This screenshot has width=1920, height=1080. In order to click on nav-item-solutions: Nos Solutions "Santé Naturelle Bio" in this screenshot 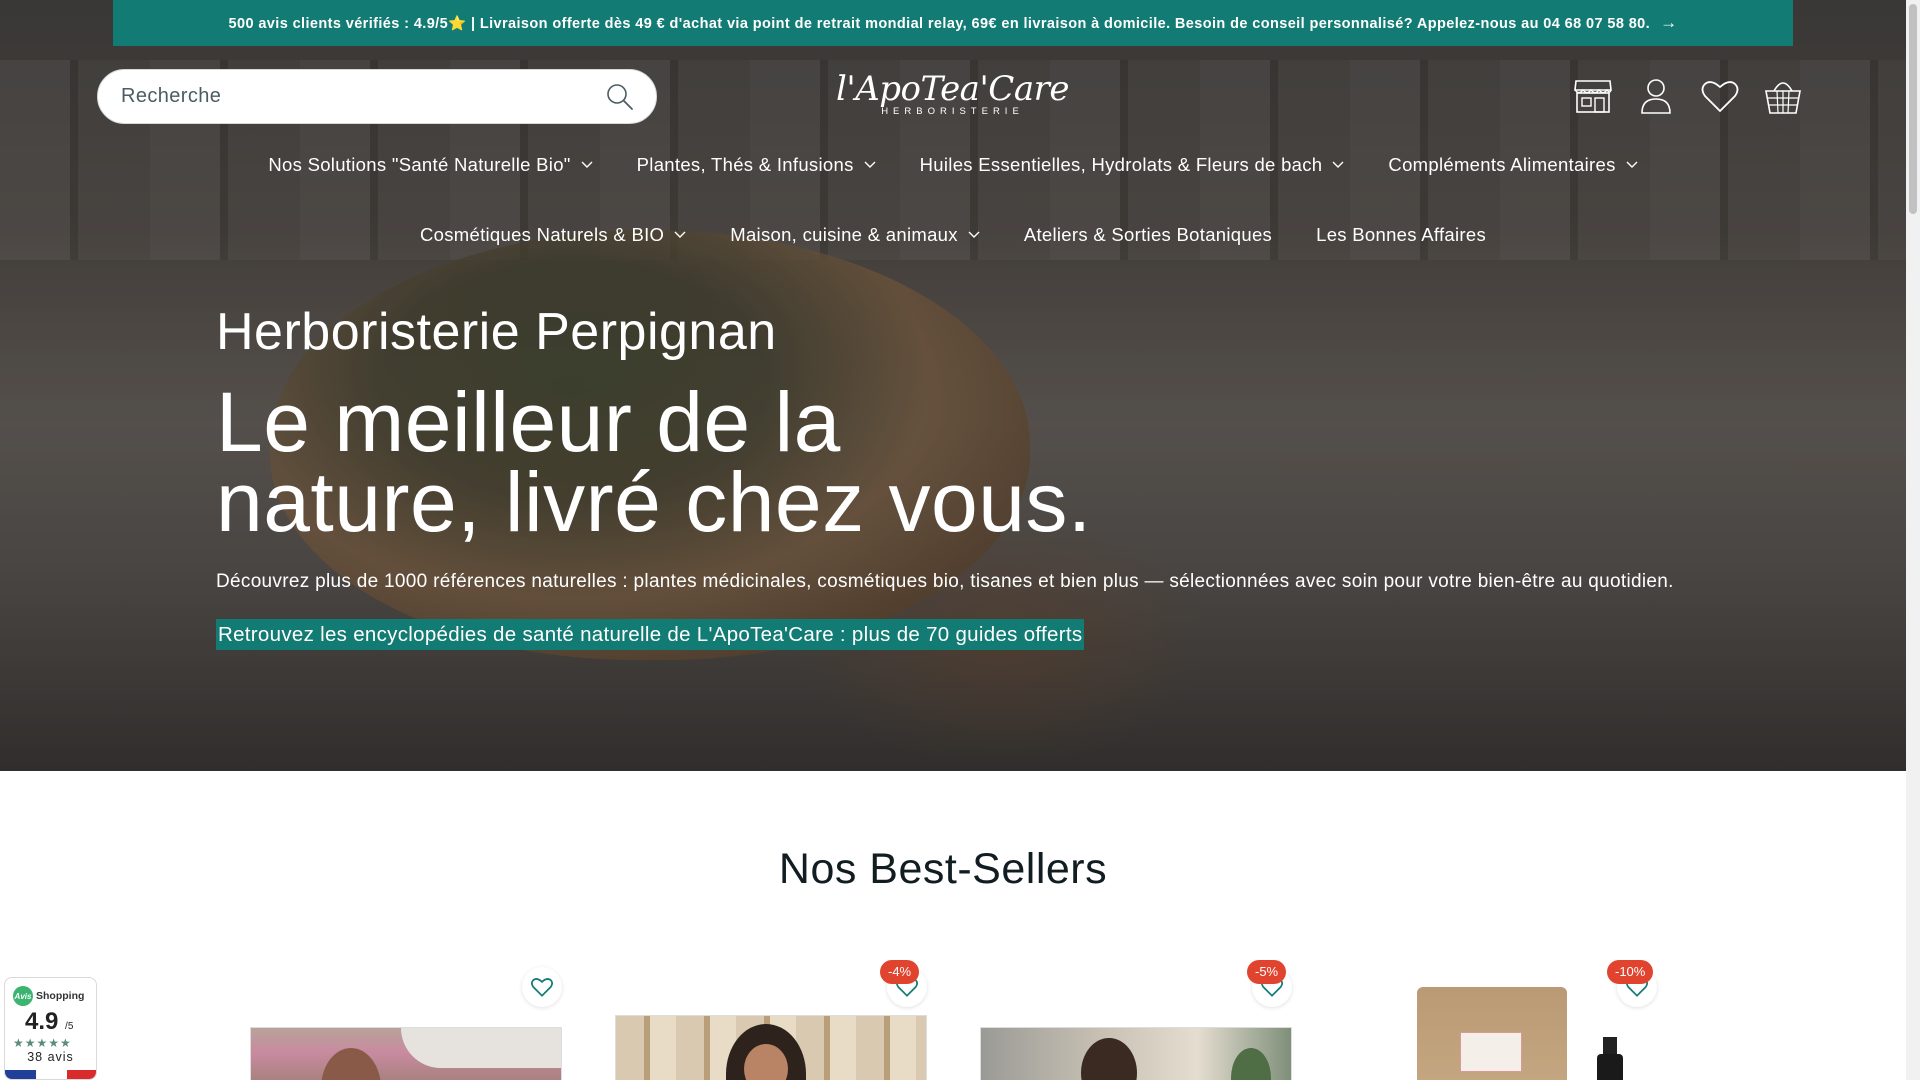, I will do `click(430, 165)`.